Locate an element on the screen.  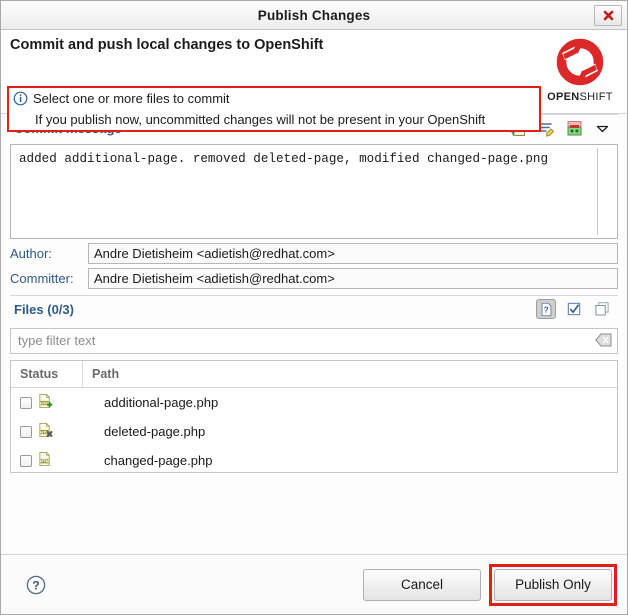
wrap-guide is located at coordinates (597, 191).